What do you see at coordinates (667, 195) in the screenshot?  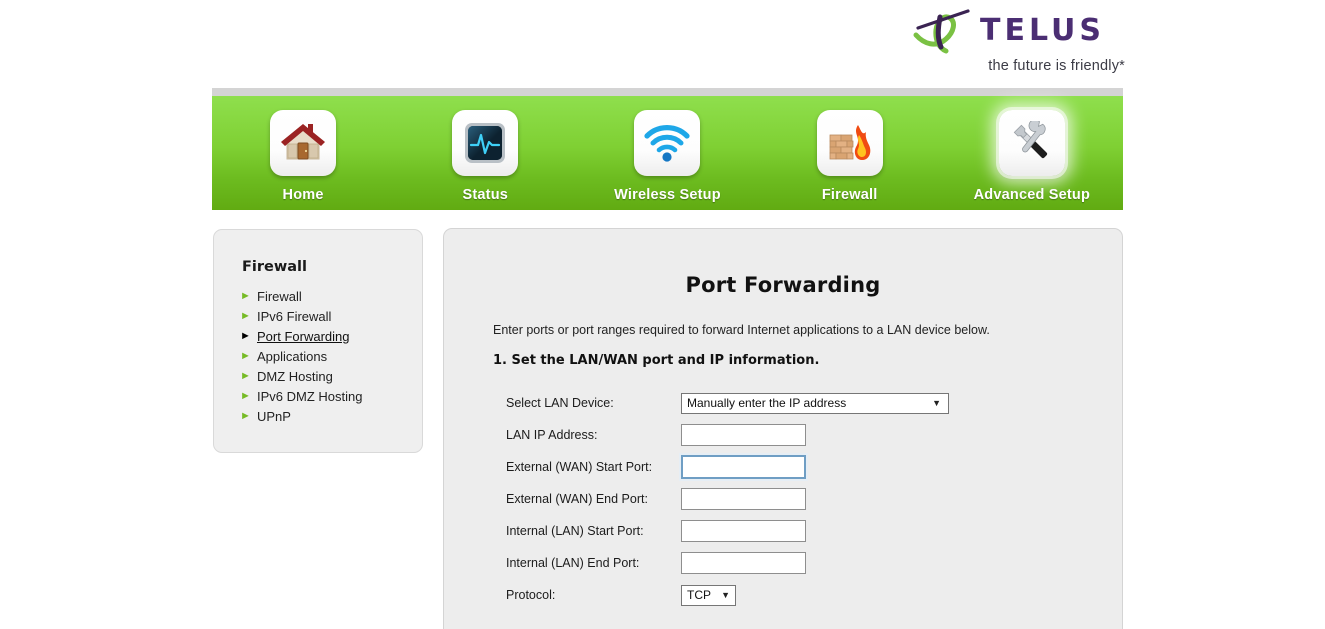 I see `nav-label-wireless-setup: Wireless Setup` at bounding box center [667, 195].